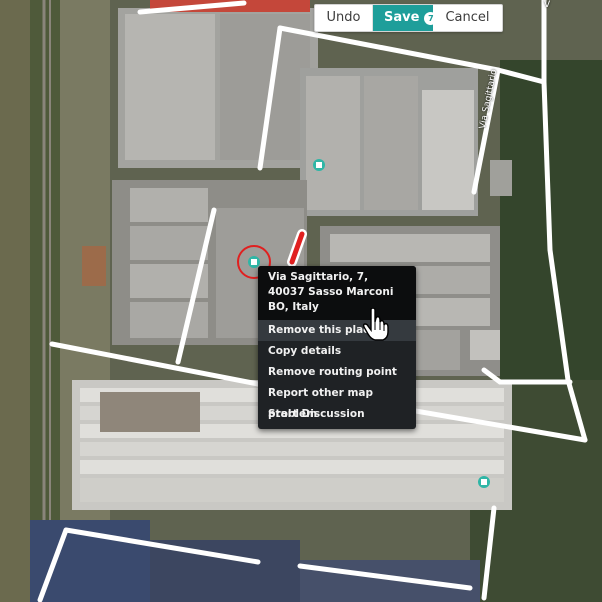 The height and width of the screenshot is (602, 602). I want to click on menu-item-remove-routing-point: Remove routing point, so click(337, 372).